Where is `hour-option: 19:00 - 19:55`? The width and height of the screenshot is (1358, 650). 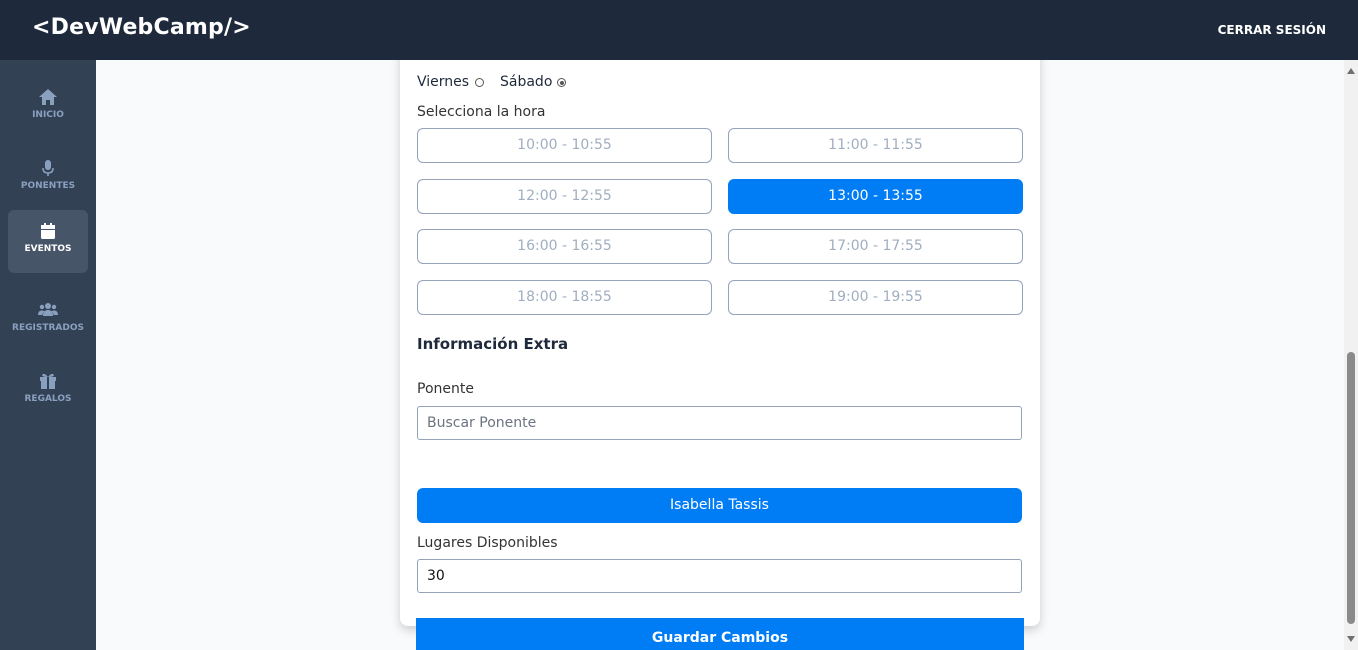
hour-option: 19:00 - 19:55 is located at coordinates (875, 297).